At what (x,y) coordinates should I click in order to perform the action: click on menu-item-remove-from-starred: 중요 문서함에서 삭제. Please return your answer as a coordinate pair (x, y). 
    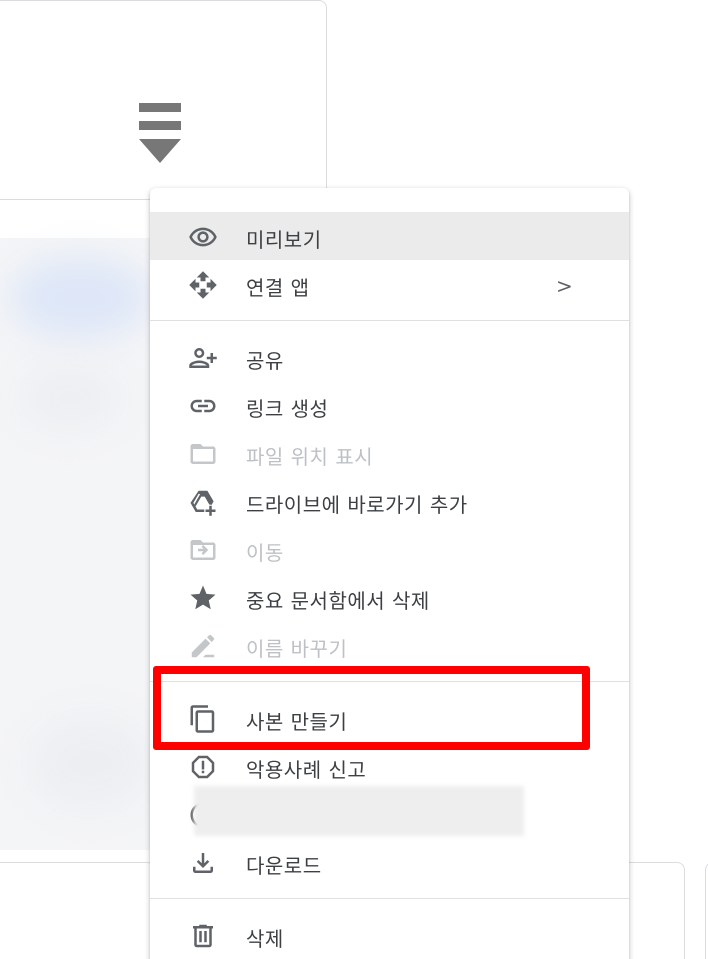
    Looking at the image, I should click on (389, 597).